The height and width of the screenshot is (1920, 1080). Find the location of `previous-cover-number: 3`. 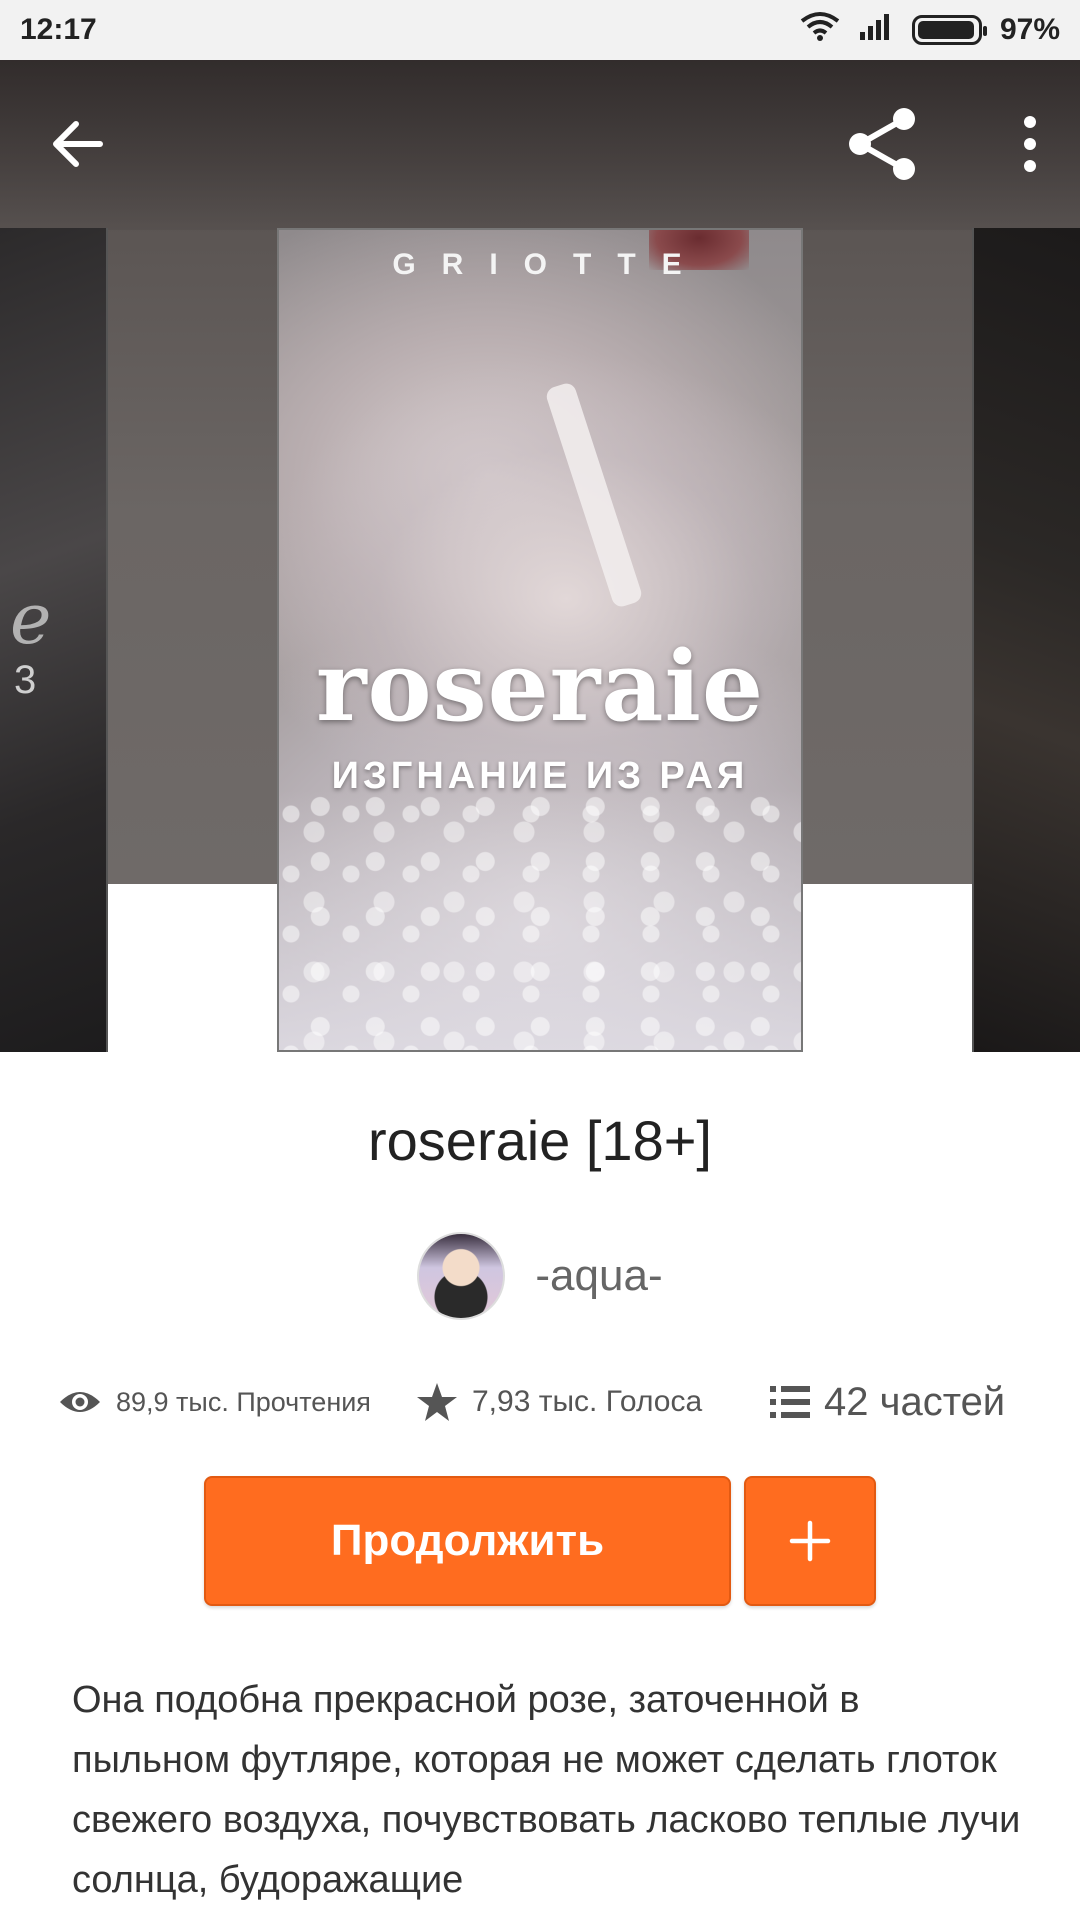

previous-cover-number: 3 is located at coordinates (25, 680).